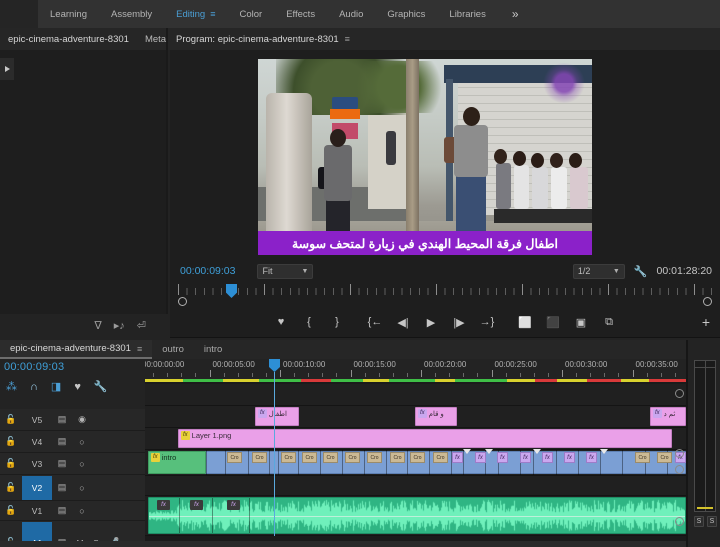 This screenshot has width=720, height=547. What do you see at coordinates (68, 14) in the screenshot?
I see `workspace-tab-learning: Learning` at bounding box center [68, 14].